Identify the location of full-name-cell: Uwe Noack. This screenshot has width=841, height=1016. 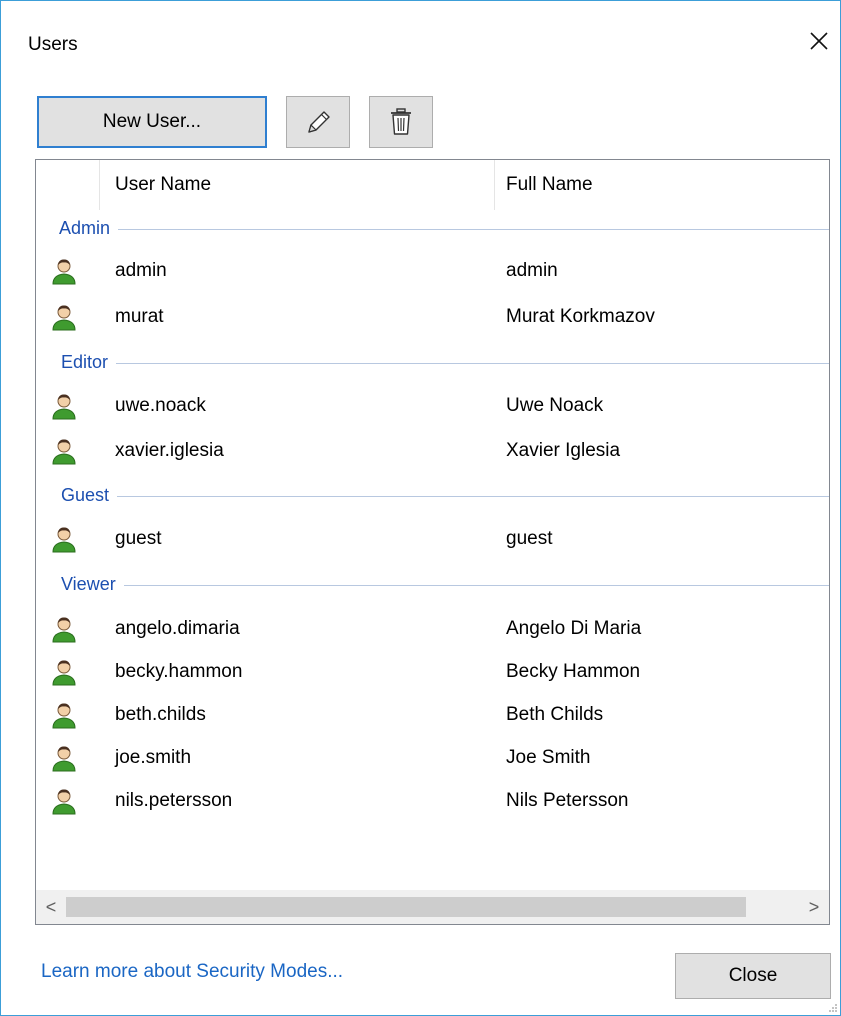
(555, 405).